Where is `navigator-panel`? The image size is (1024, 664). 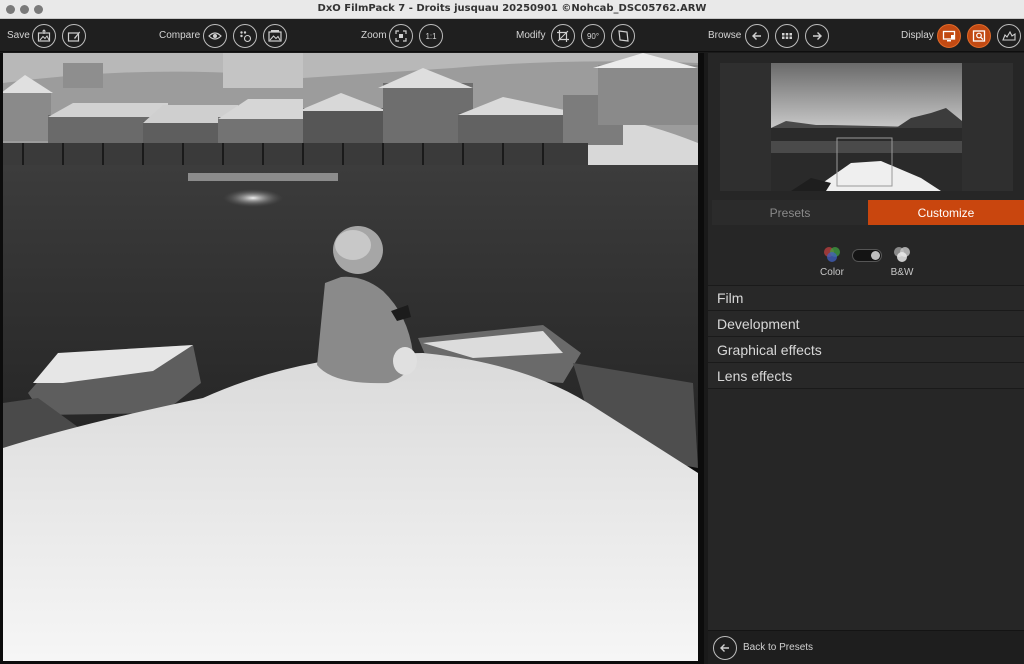 navigator-panel is located at coordinates (866, 127).